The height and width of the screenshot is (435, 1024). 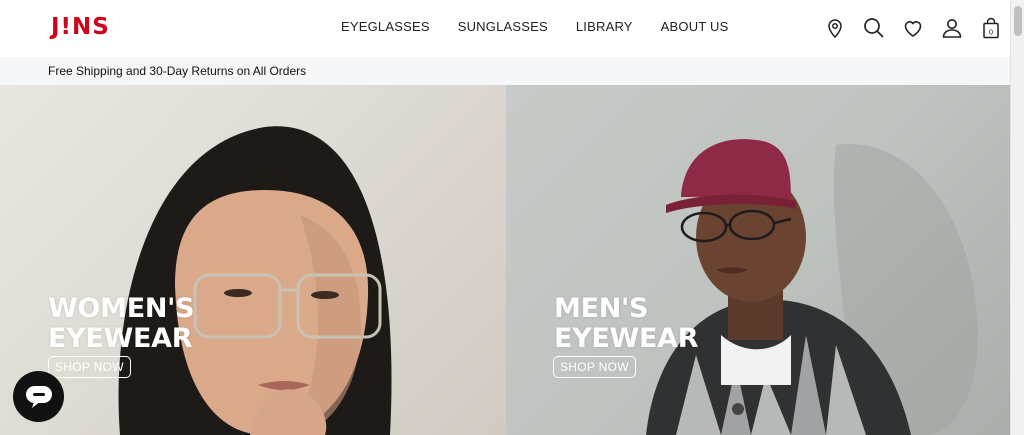 I want to click on header-icons: 0, so click(x=919, y=28).